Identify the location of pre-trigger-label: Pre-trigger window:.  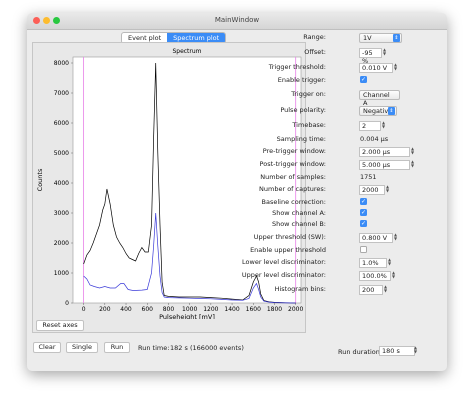
(294, 151).